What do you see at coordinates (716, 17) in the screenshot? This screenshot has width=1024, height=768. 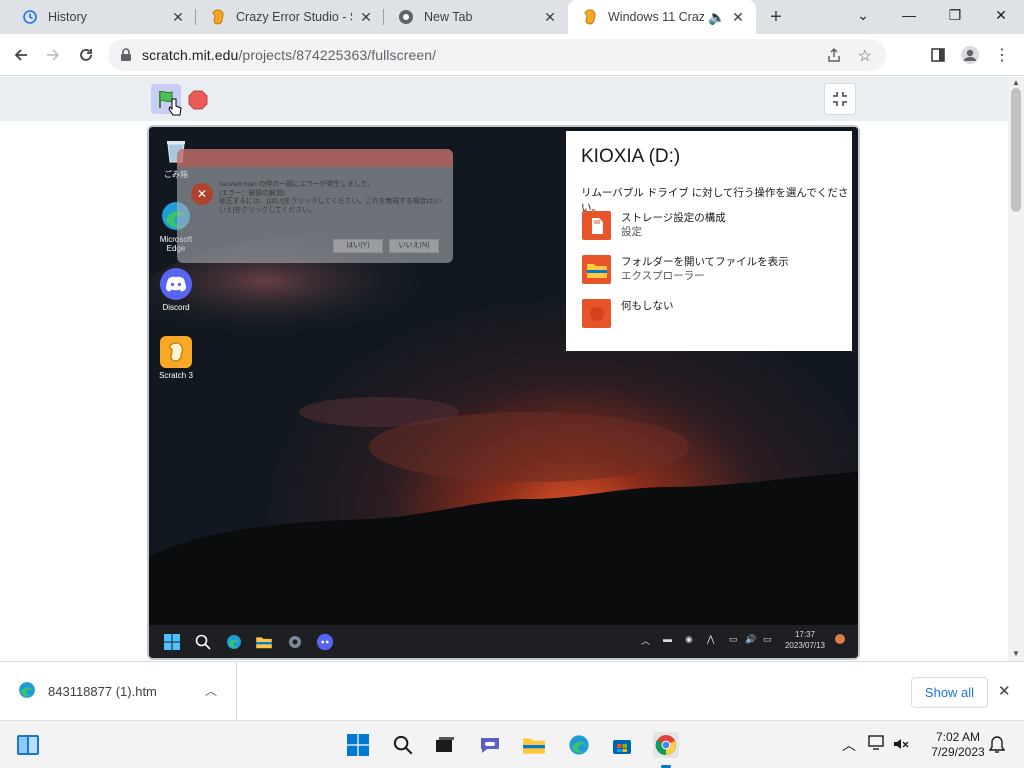 I see `speaker-icon: 🔈` at bounding box center [716, 17].